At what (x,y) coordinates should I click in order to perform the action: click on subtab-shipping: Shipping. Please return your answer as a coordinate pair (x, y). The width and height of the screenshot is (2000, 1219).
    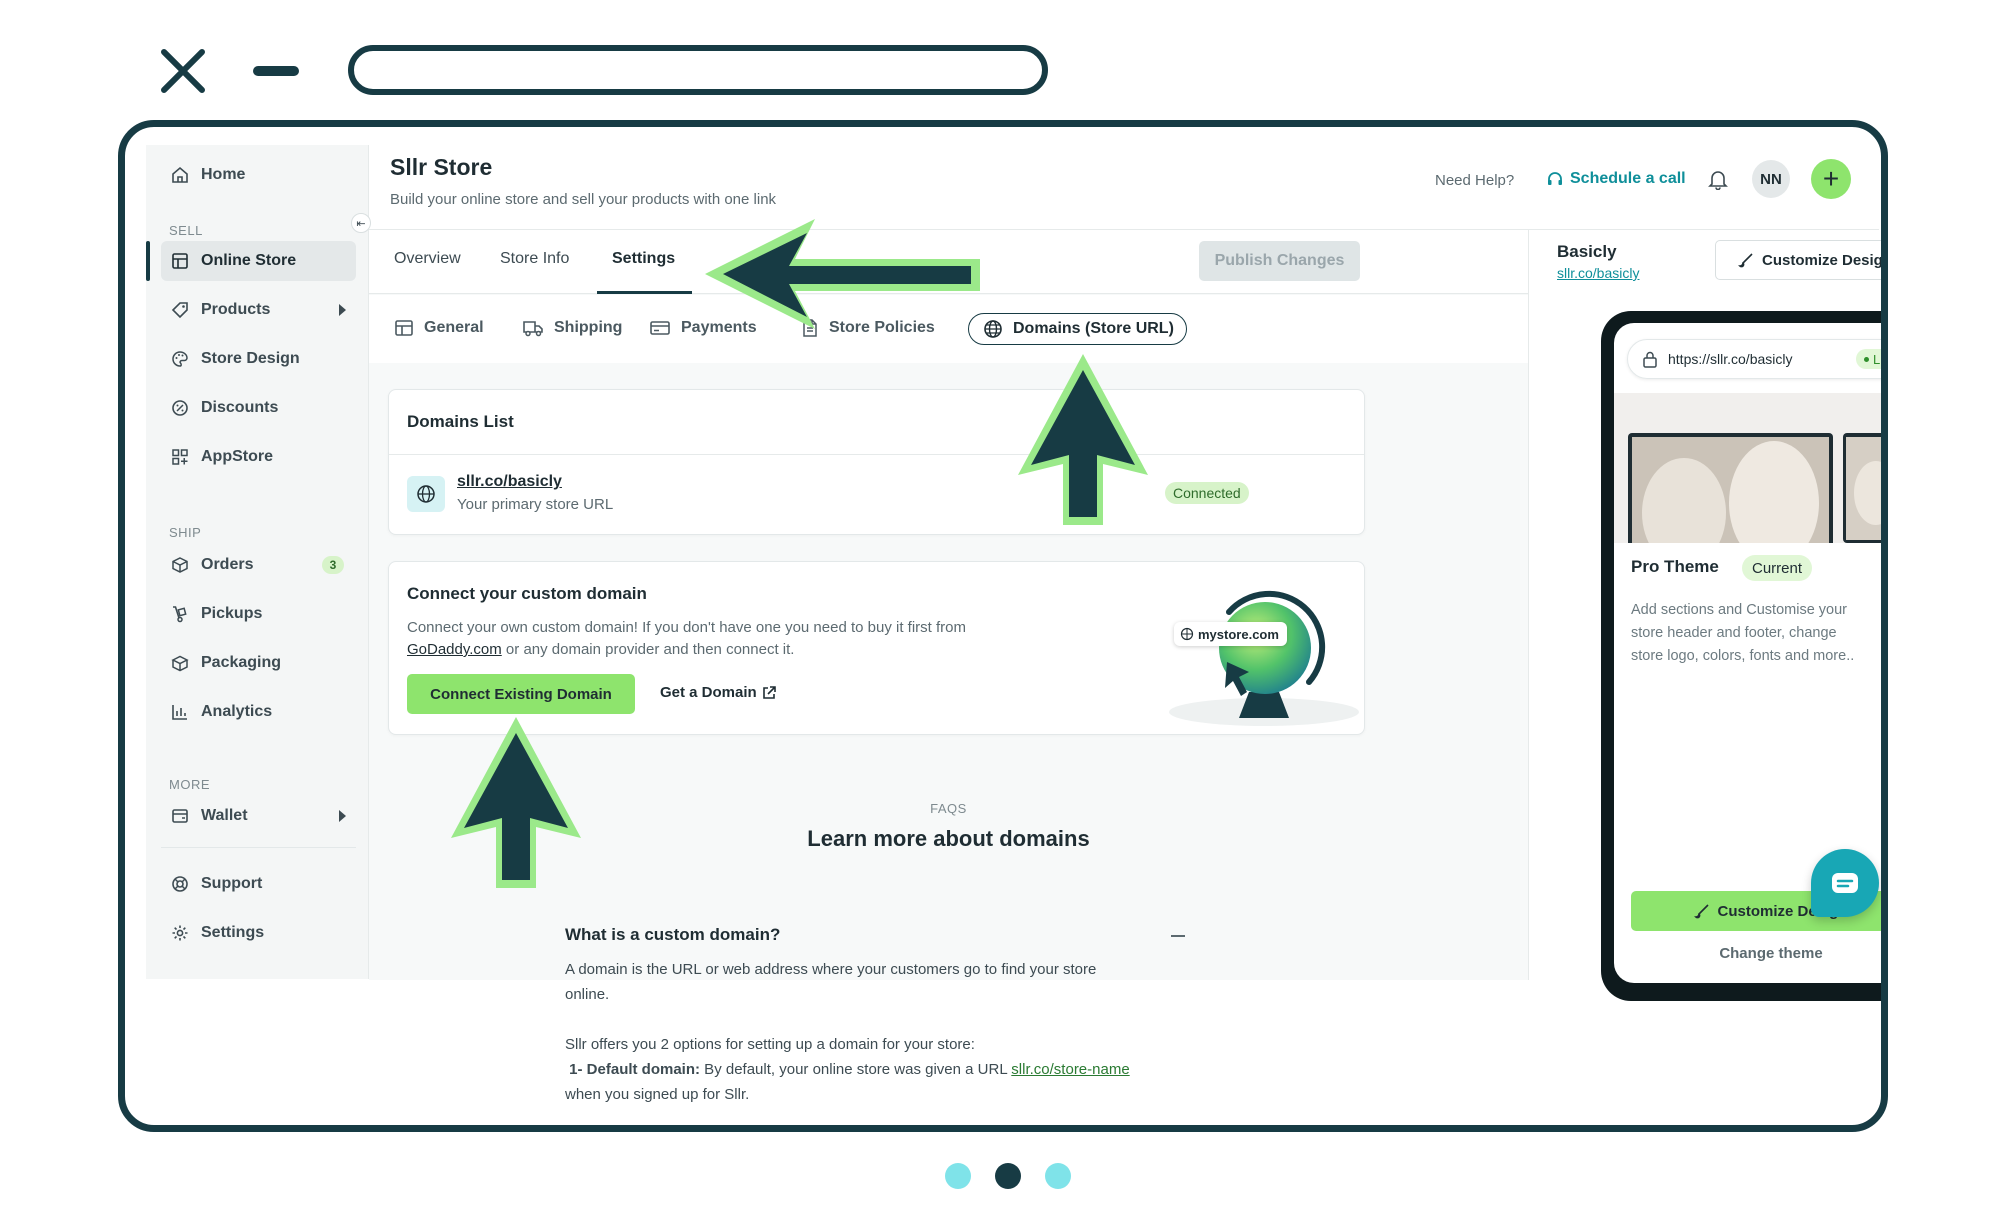
    Looking at the image, I should click on (572, 328).